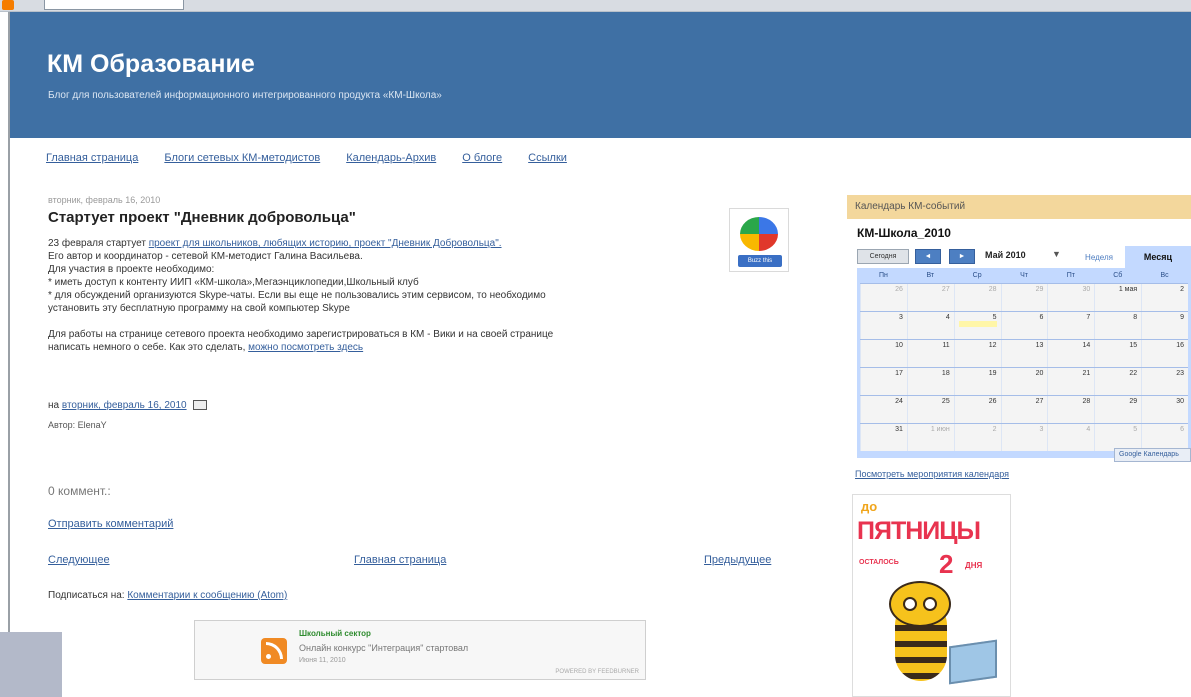  I want to click on calendar-week-row: 10 11 12 13 14 15 16, so click(1024, 353).